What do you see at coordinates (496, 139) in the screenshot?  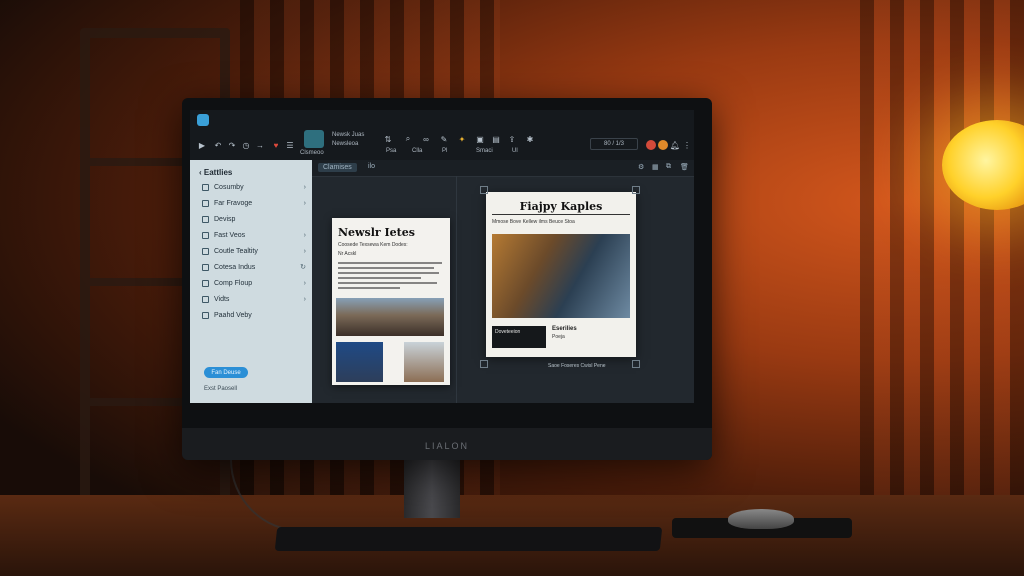 I see `table-icon: ▤` at bounding box center [496, 139].